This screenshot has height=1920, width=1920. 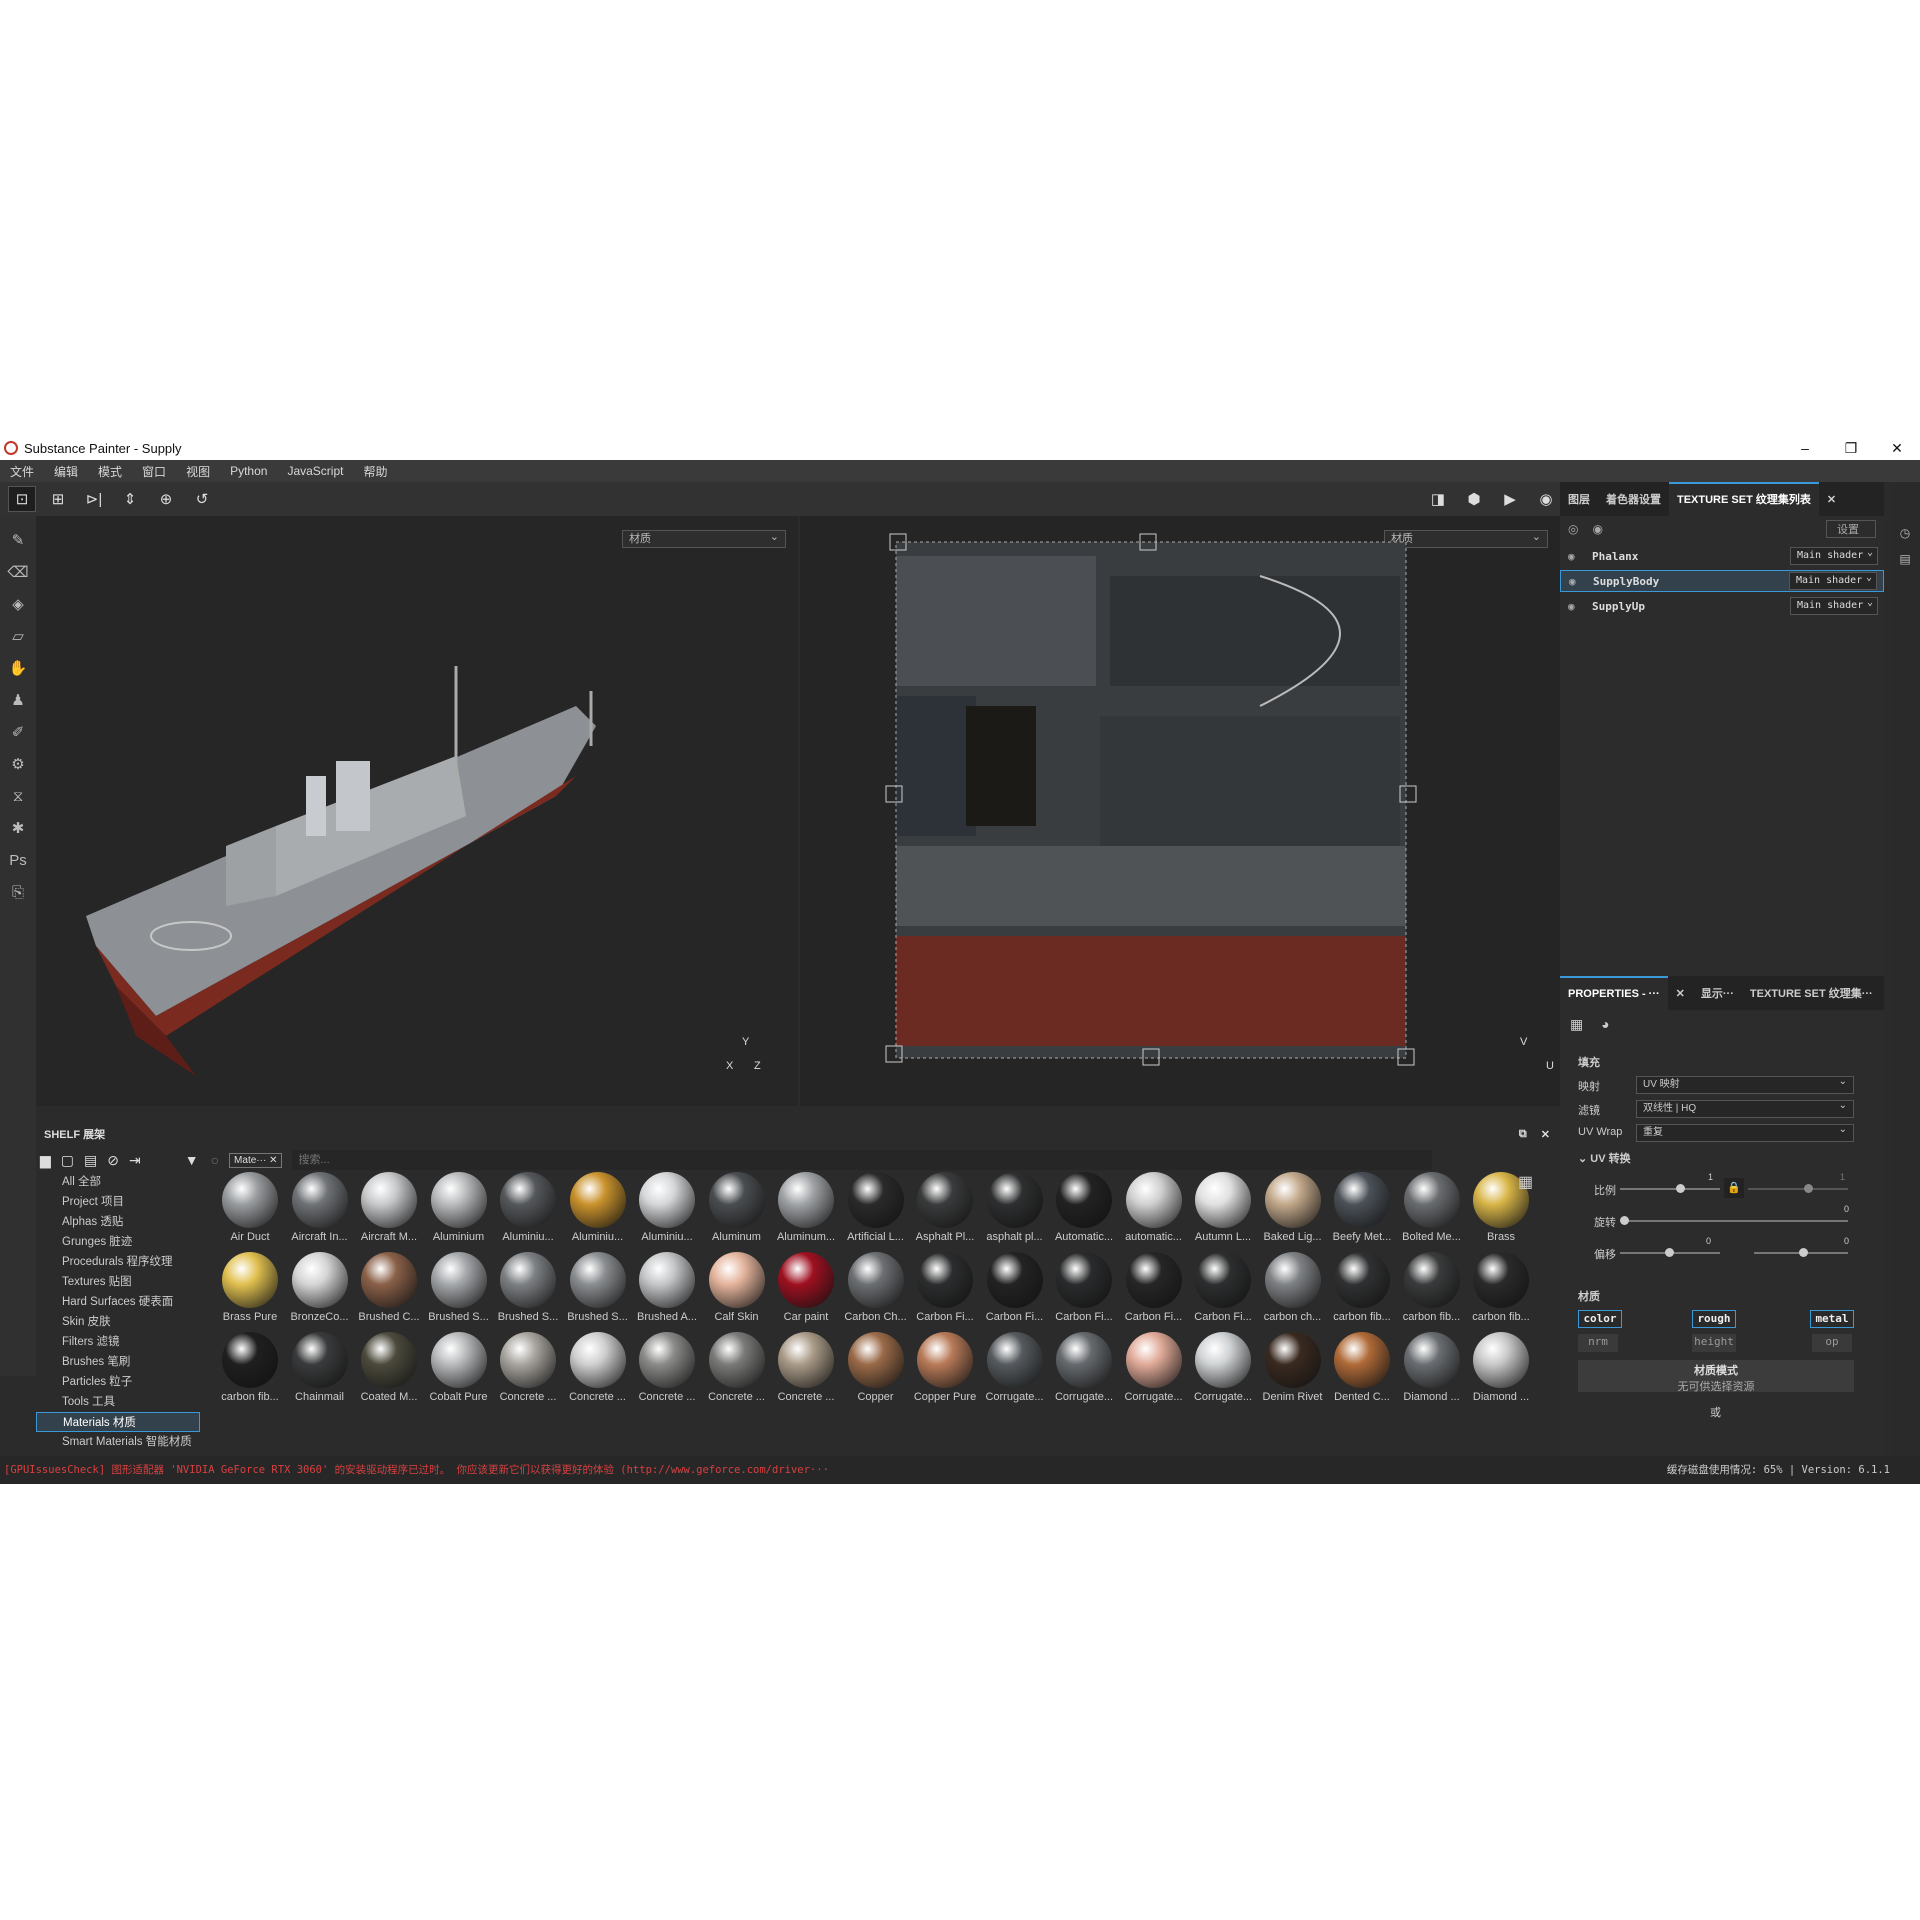 What do you see at coordinates (1180, 811) in the screenshot?
I see `viewport-2d-uv: 材质 V U` at bounding box center [1180, 811].